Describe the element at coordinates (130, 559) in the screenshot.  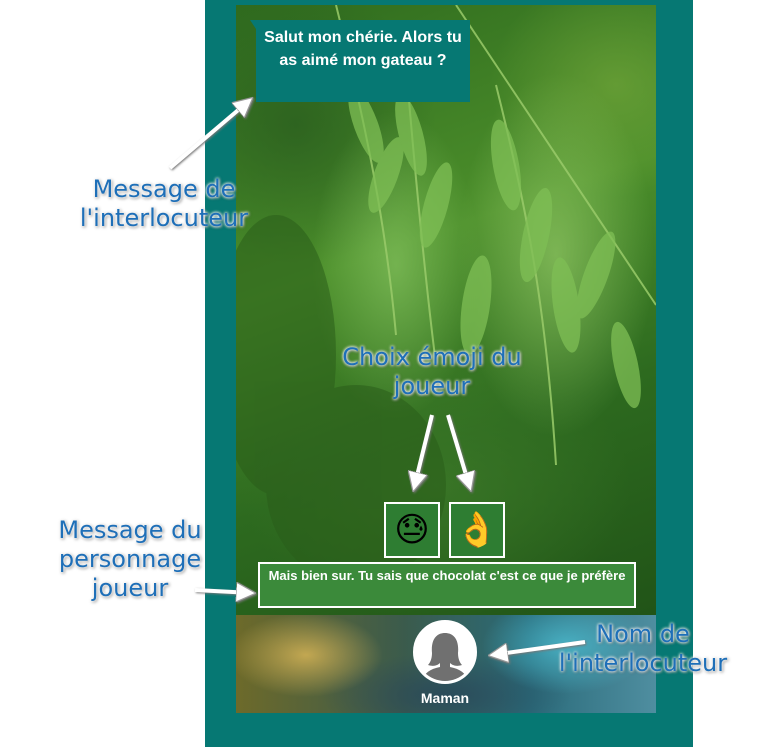
I see `annotation-player-message: Message du personnage joueur` at that location.